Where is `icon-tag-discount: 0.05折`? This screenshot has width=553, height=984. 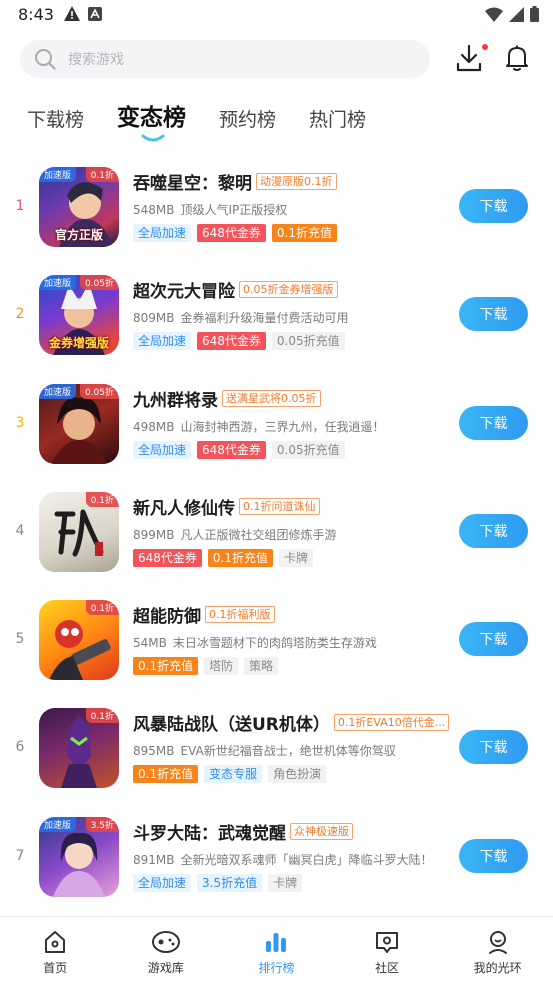
icon-tag-discount: 0.05折 is located at coordinates (99, 283).